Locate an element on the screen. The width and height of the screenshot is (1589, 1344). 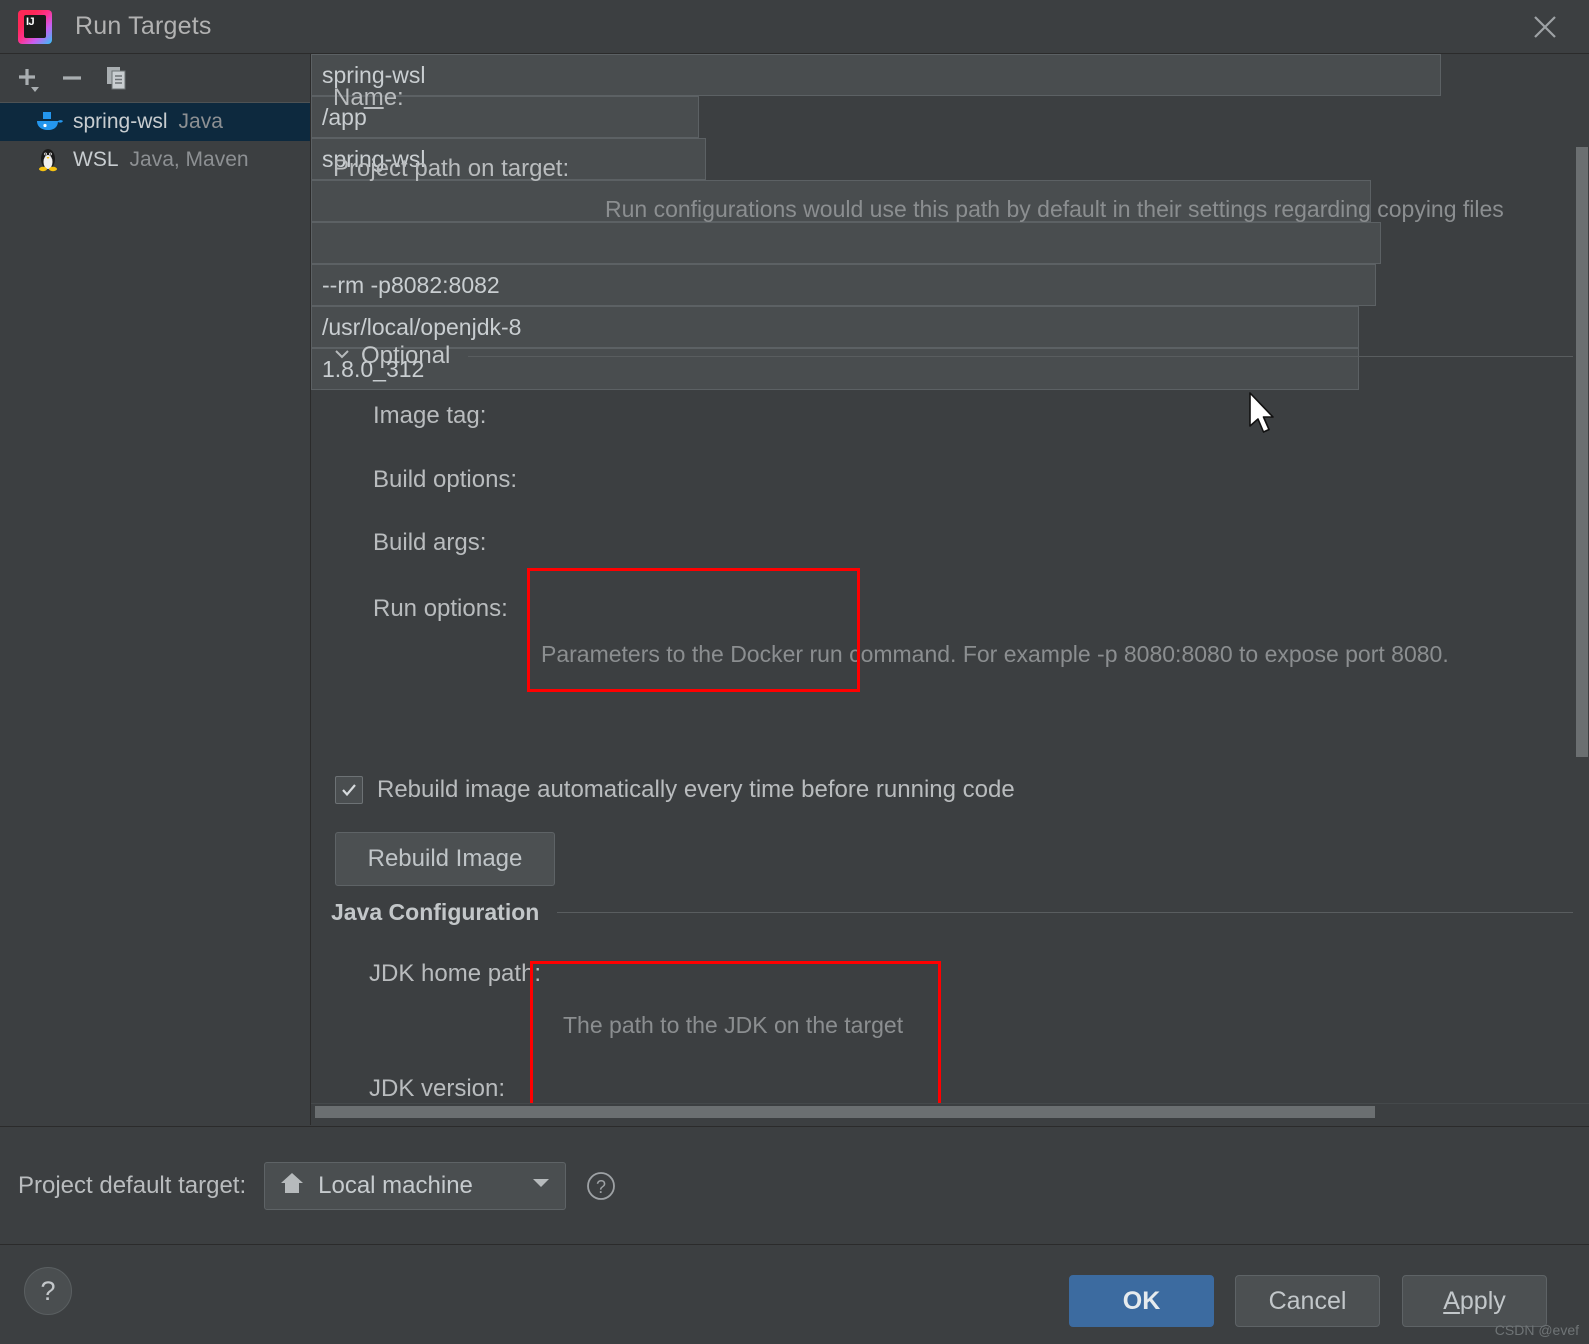
jdk-version-label: JDK version: is located at coordinates (437, 1088).